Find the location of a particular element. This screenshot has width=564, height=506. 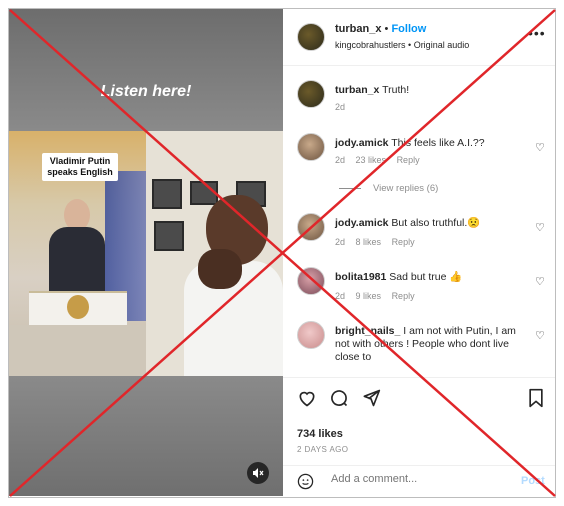

comment-likes: 23 likes is located at coordinates (371, 160).